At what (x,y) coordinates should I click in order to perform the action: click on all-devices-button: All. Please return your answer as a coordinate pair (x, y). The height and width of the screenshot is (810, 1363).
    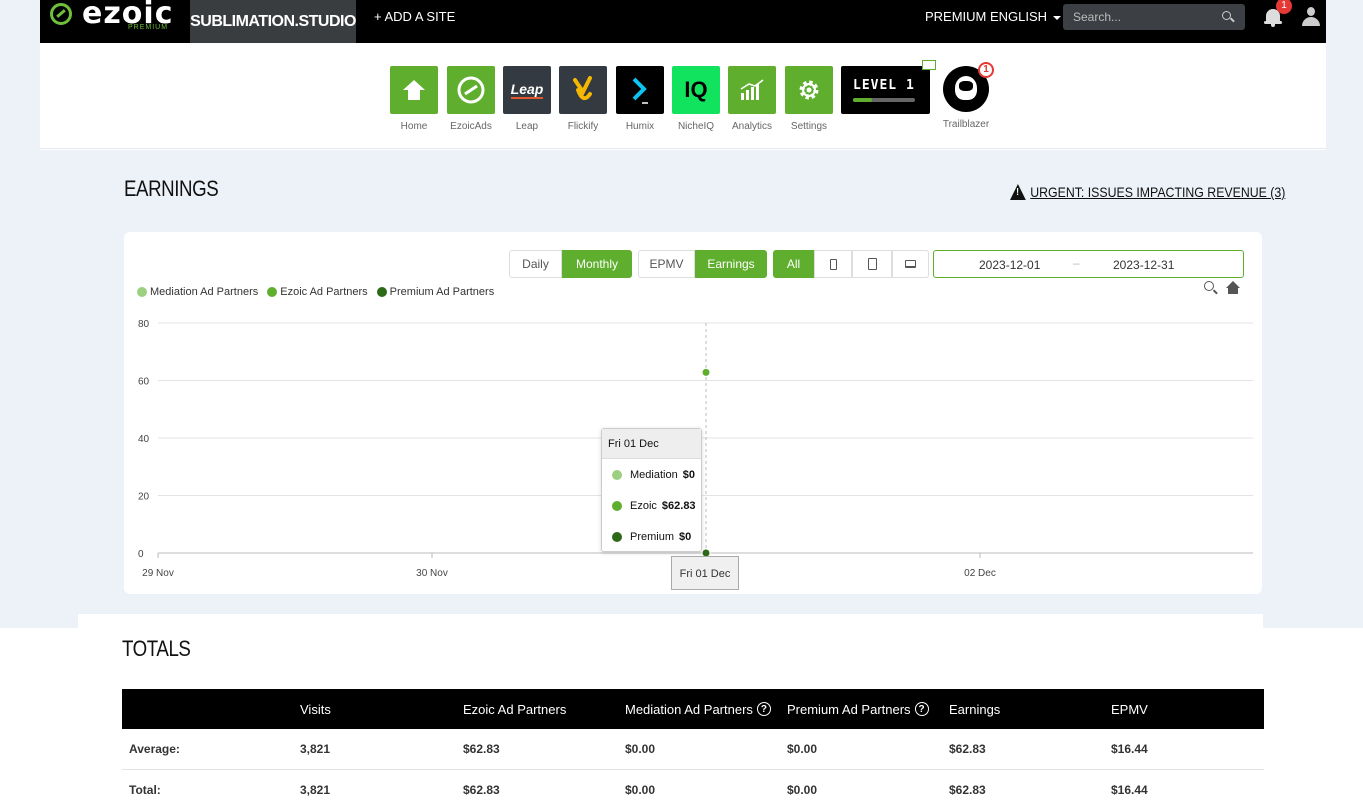
    Looking at the image, I should click on (793, 264).